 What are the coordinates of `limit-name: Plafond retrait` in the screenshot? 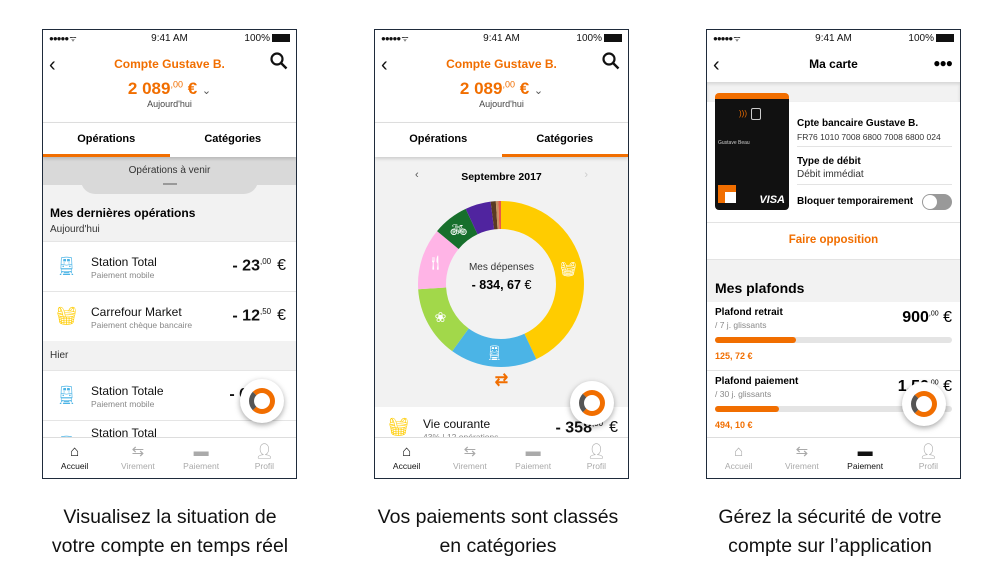 It's located at (749, 312).